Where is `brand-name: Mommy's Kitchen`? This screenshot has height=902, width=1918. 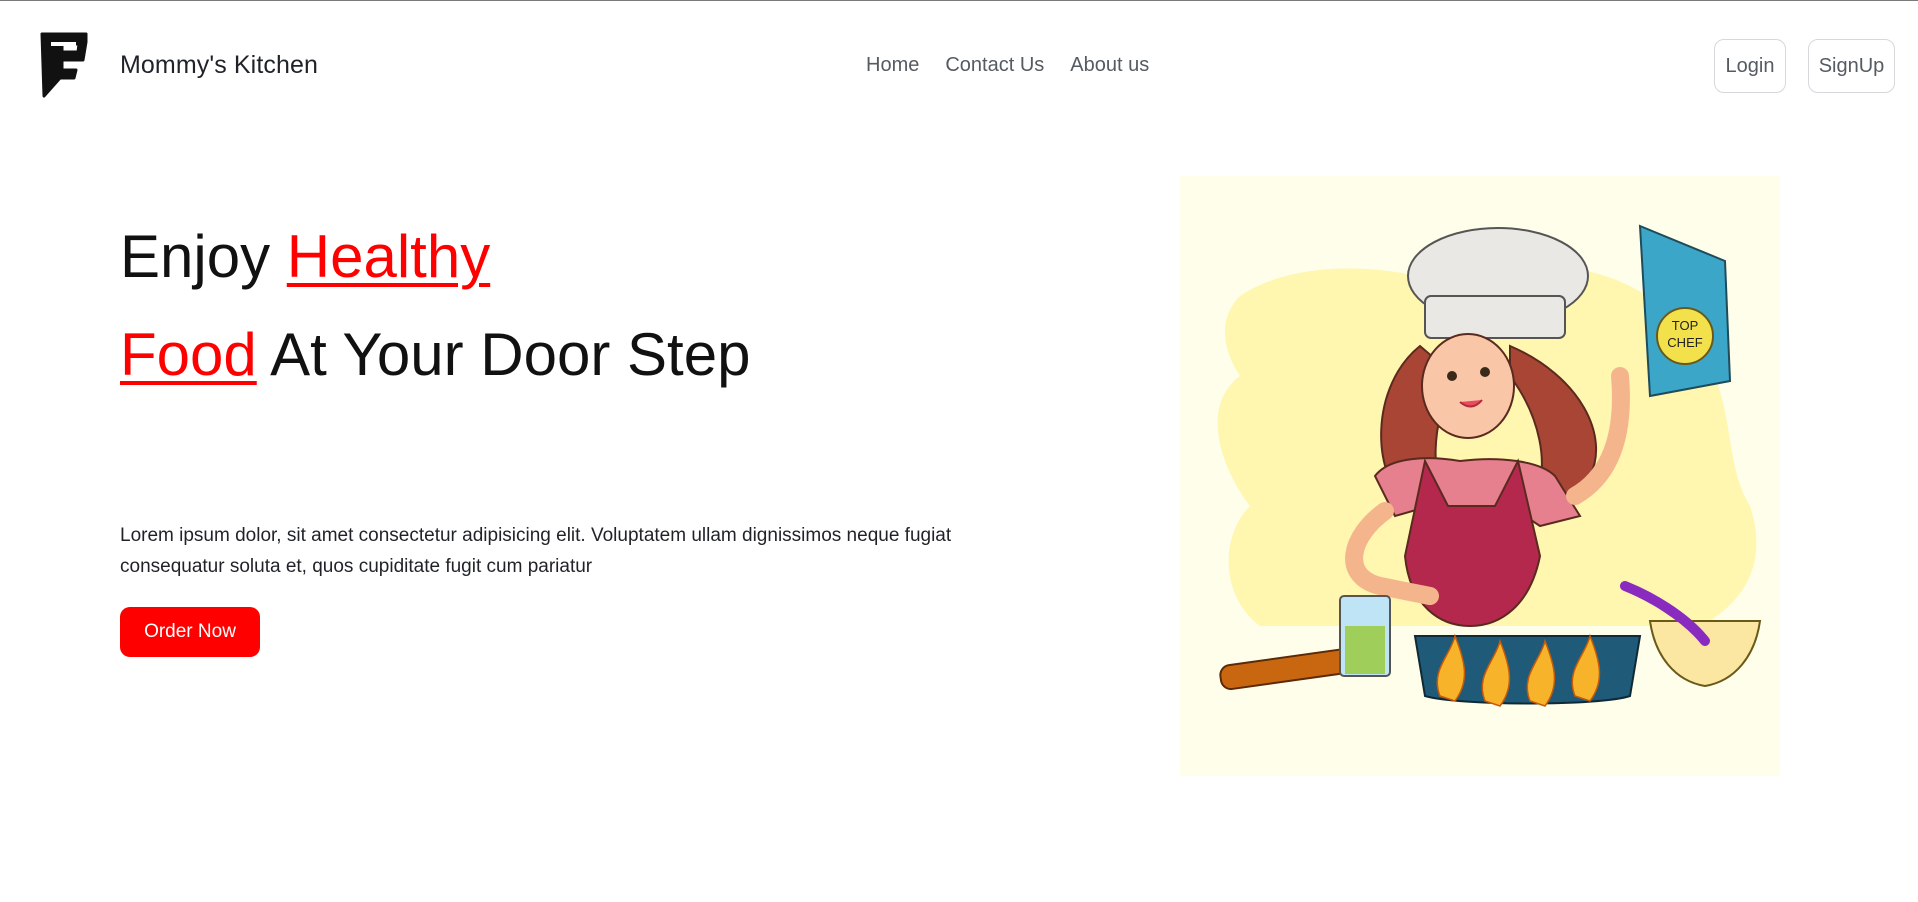
brand-name: Mommy's Kitchen is located at coordinates (219, 65).